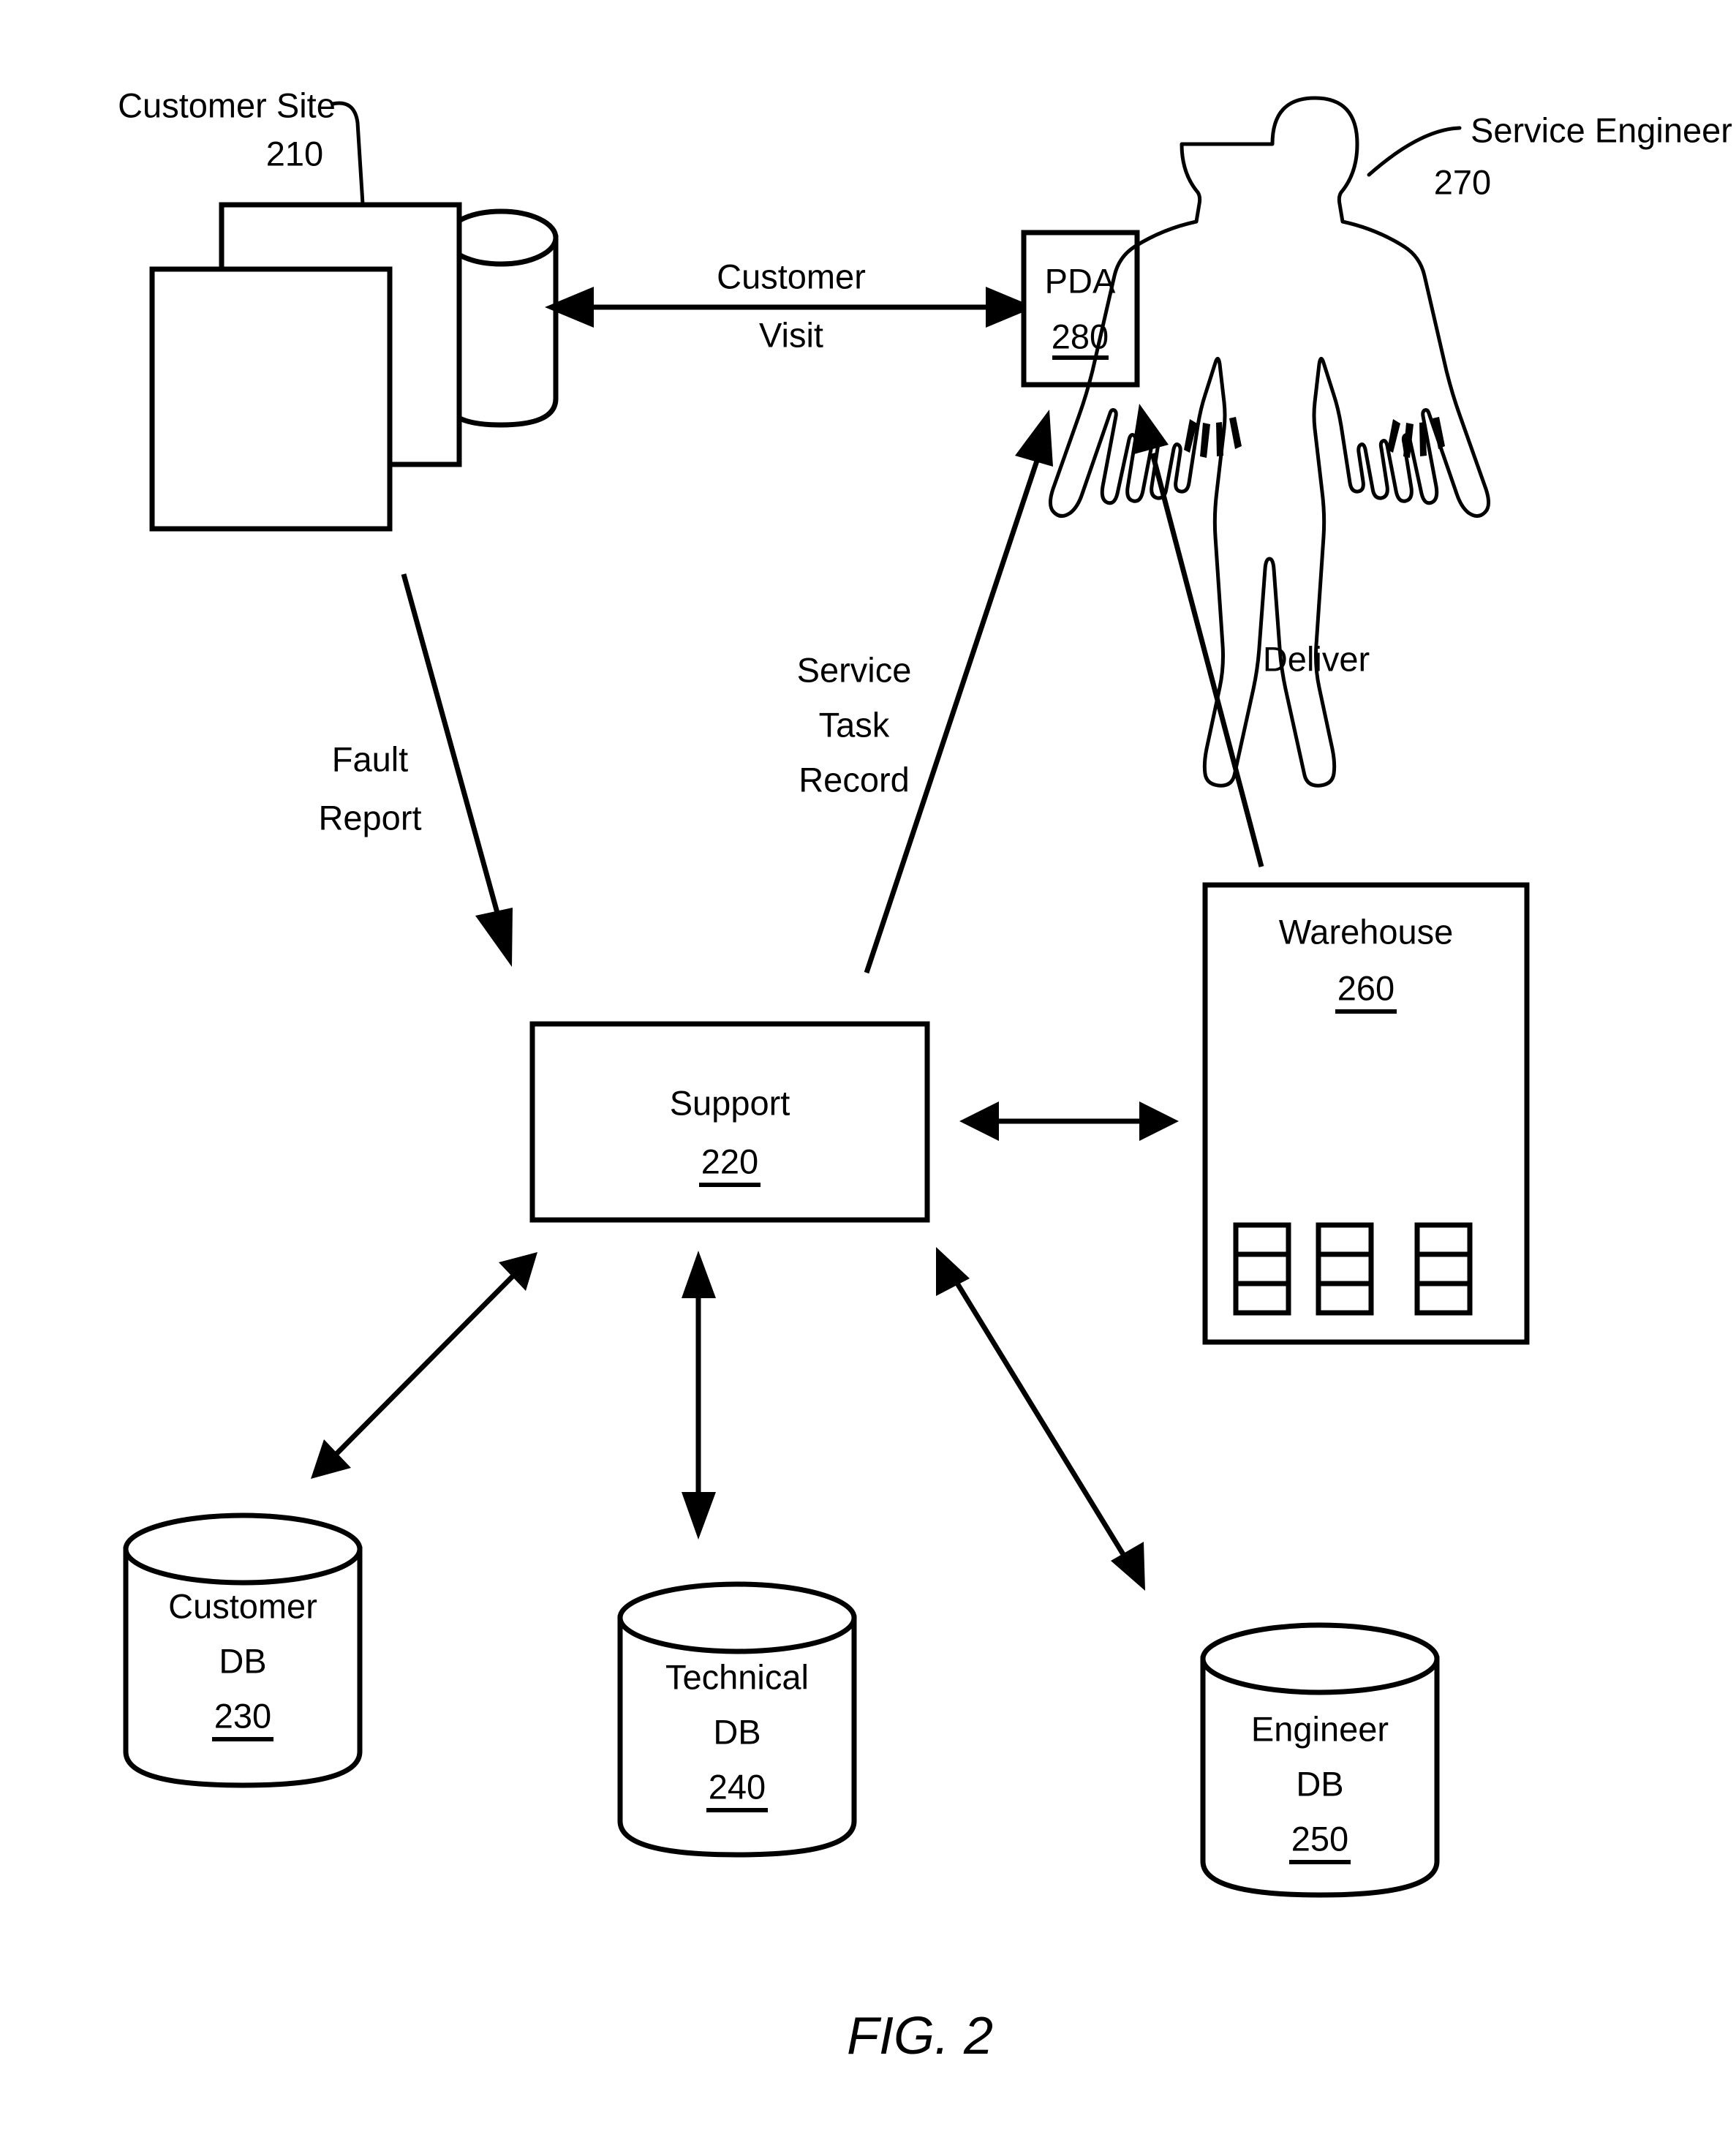 The height and width of the screenshot is (2140, 1736). What do you see at coordinates (1462, 181) in the screenshot?
I see `service-engineer-ref: 270` at bounding box center [1462, 181].